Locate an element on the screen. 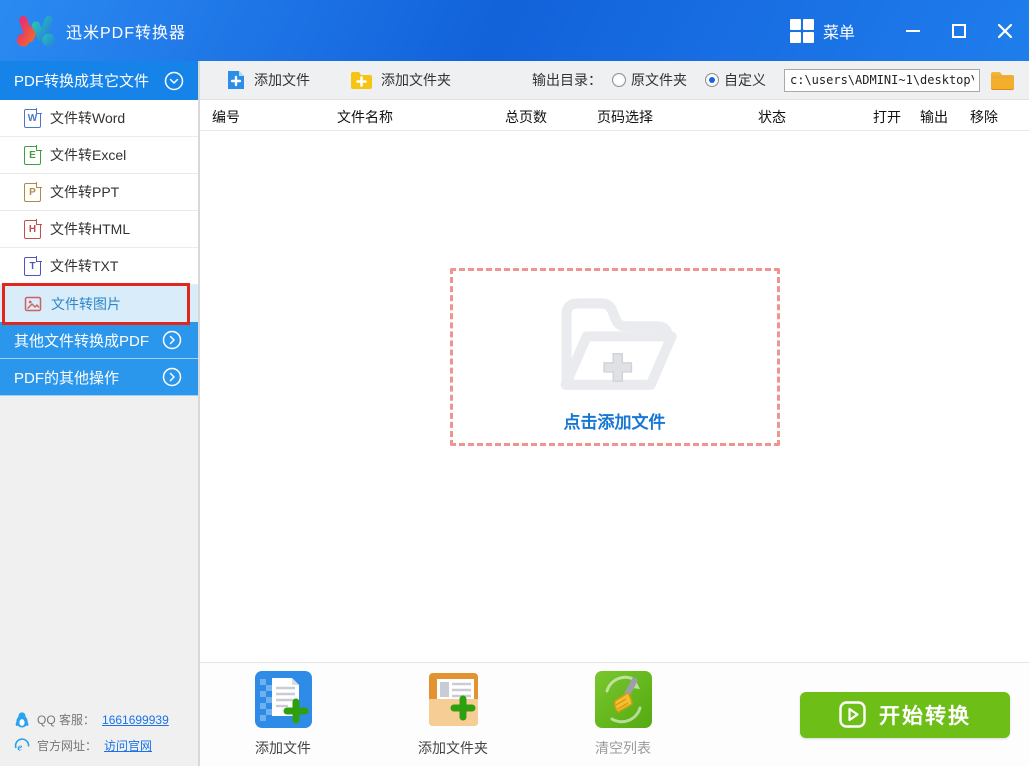  svg-text: e is located at coordinates (19, 747).